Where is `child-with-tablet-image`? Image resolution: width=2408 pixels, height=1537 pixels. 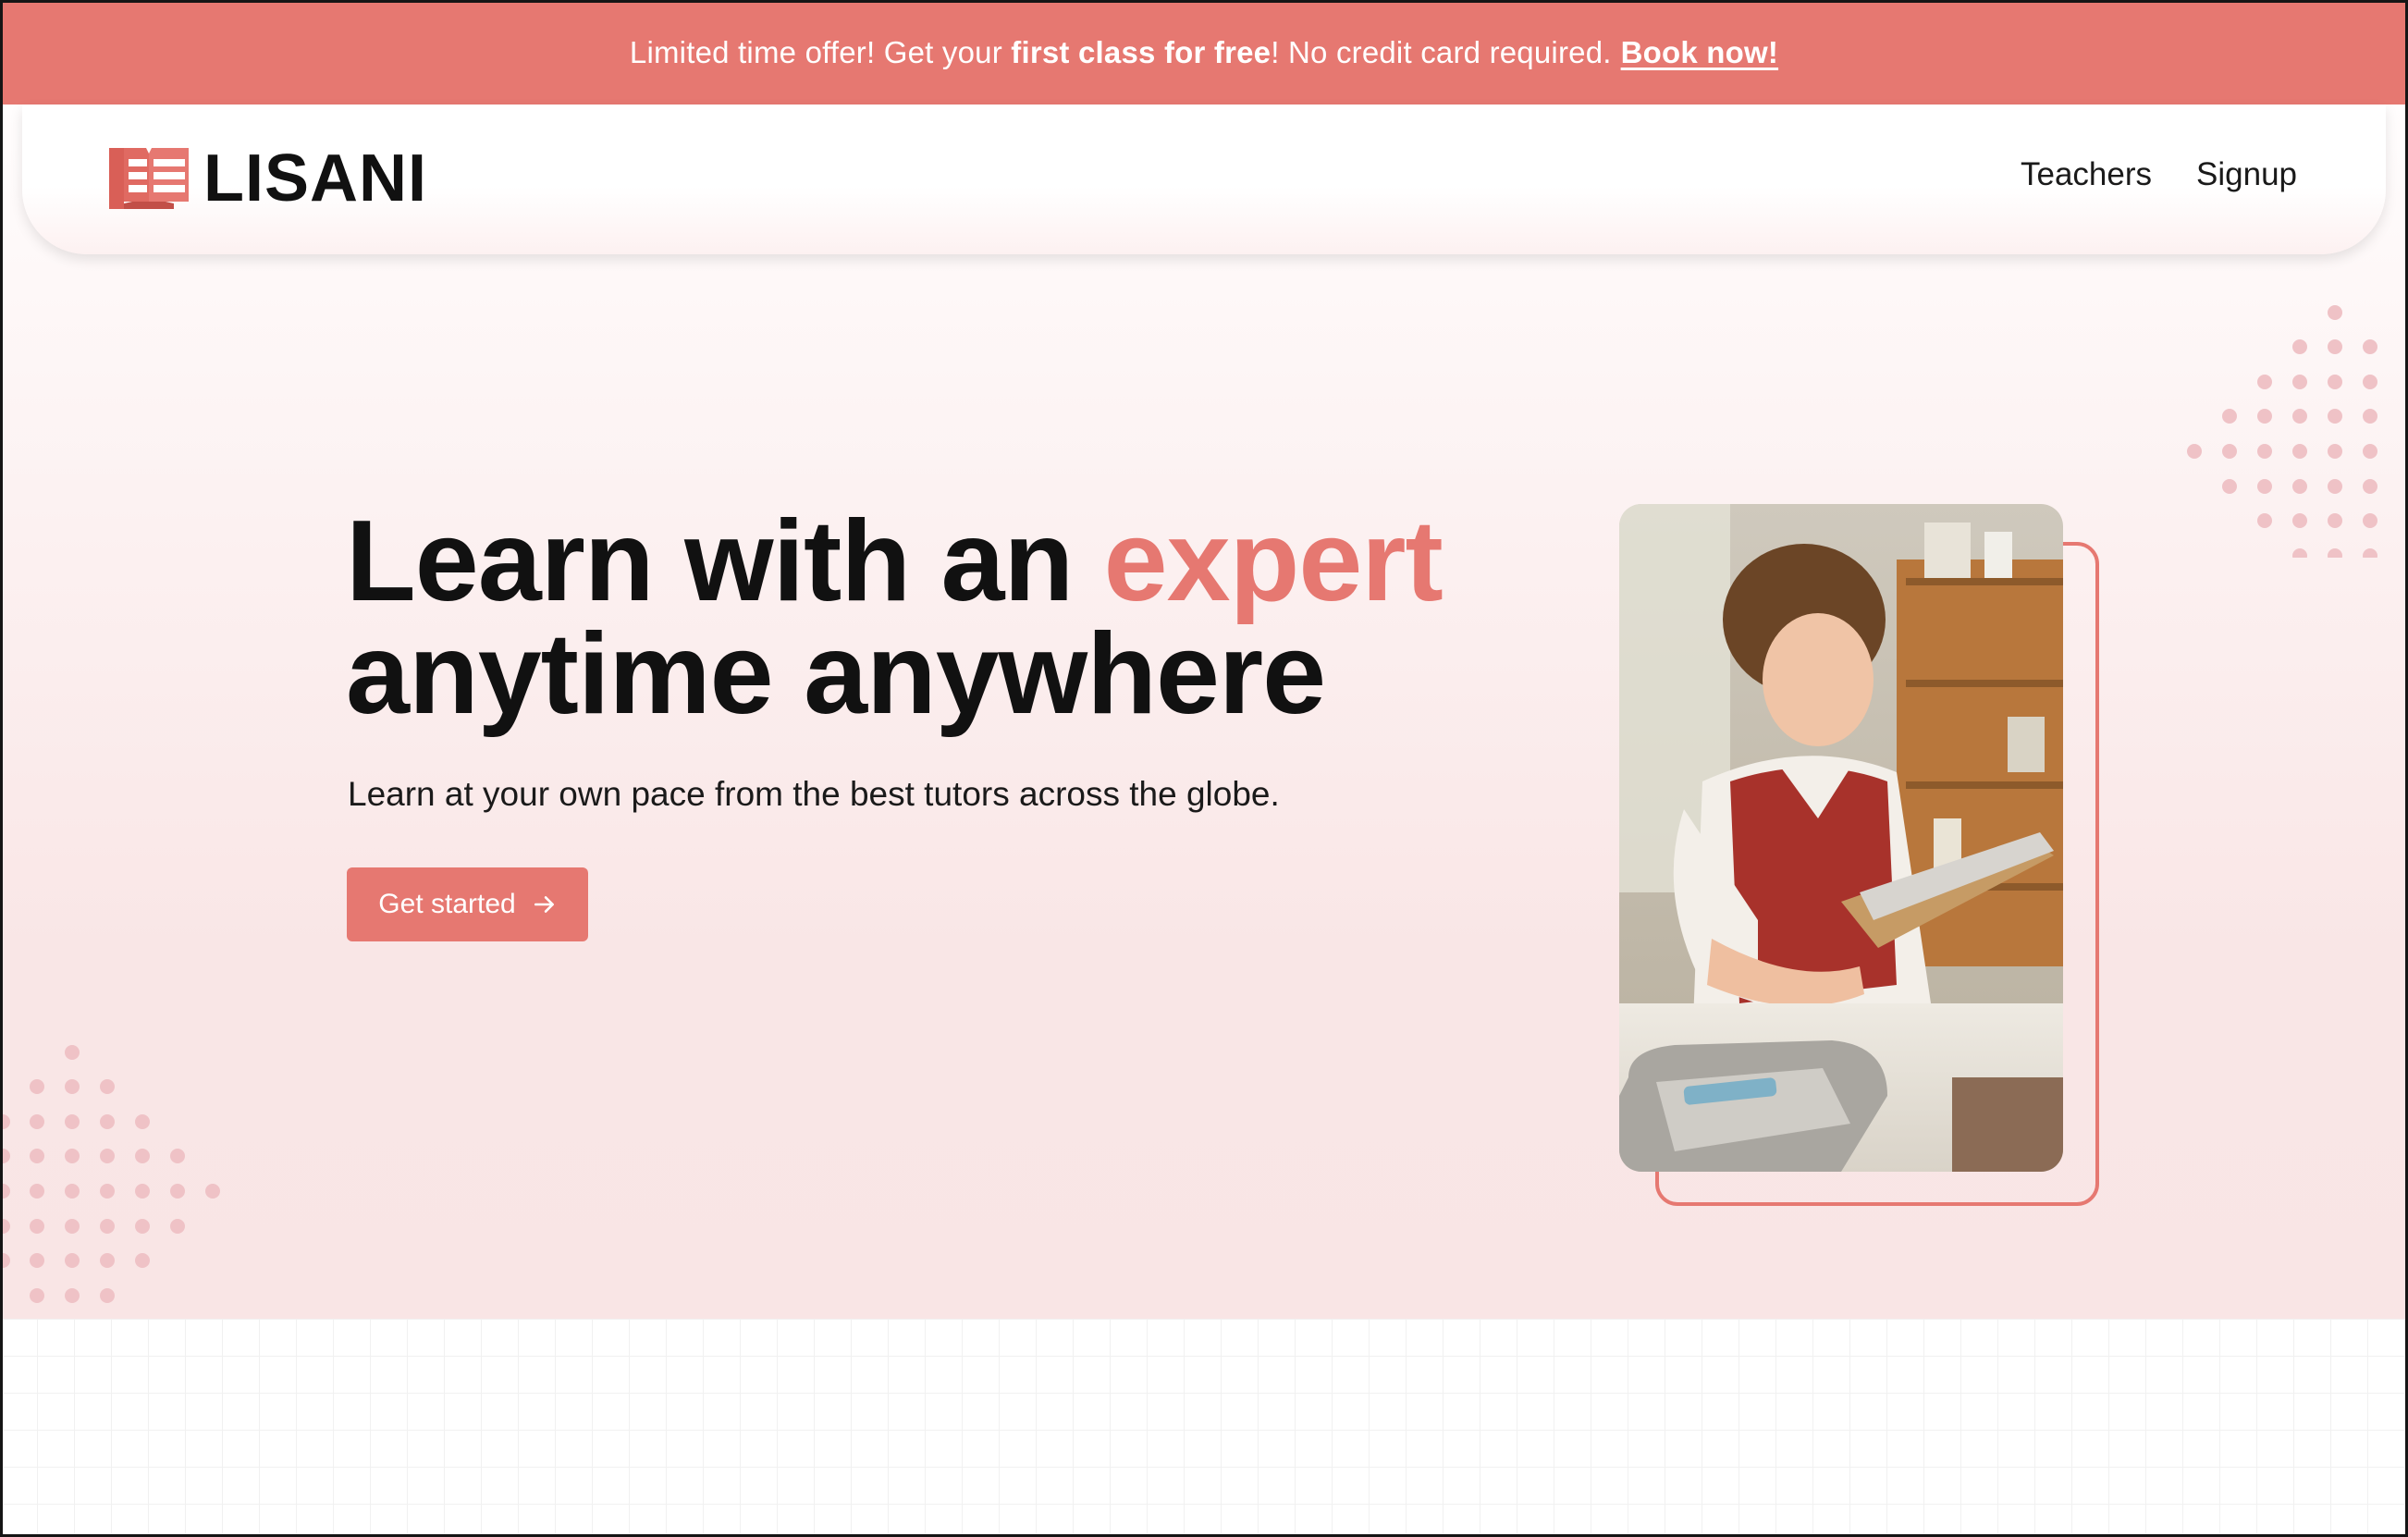 child-with-tablet-image is located at coordinates (1841, 838).